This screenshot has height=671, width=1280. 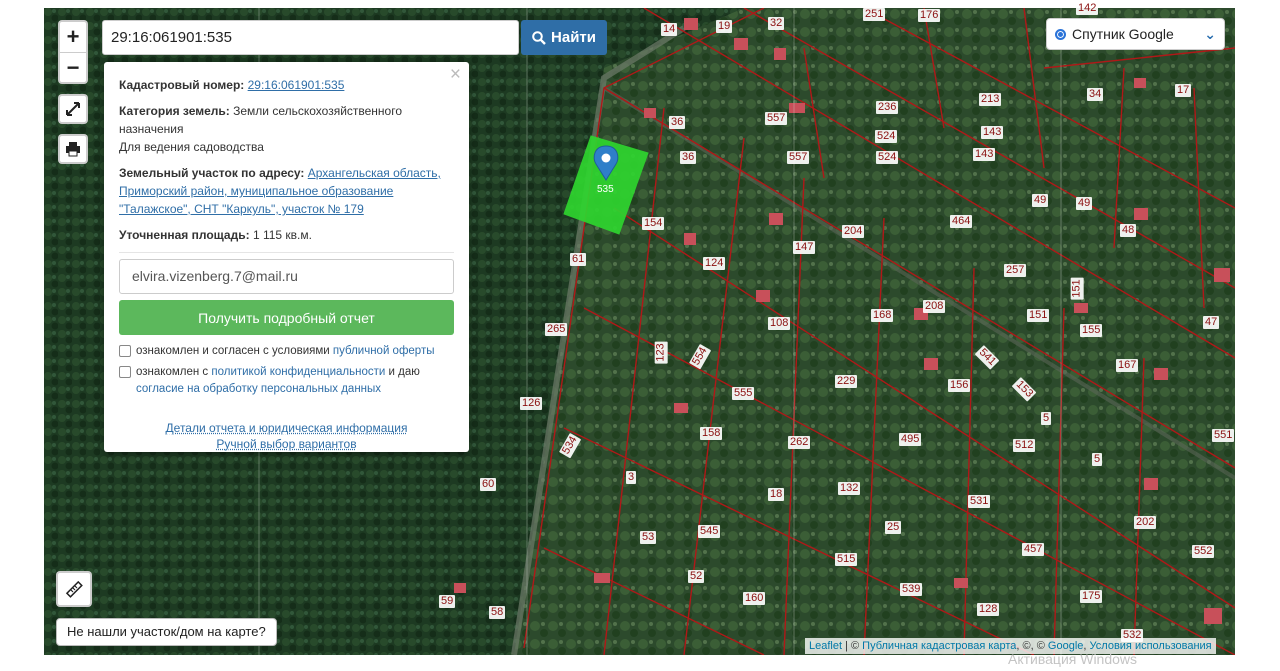 What do you see at coordinates (1145, 522) in the screenshot?
I see `parcel-number-label: 202` at bounding box center [1145, 522].